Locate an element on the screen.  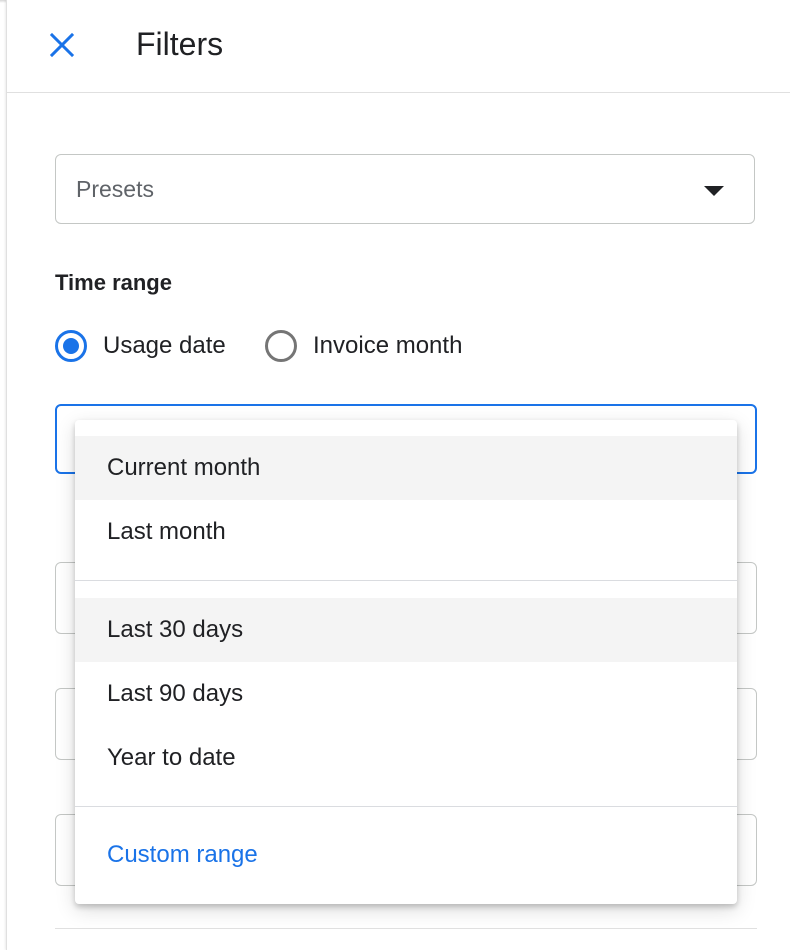
menu-item-custom-range: Custom range is located at coordinates (406, 855).